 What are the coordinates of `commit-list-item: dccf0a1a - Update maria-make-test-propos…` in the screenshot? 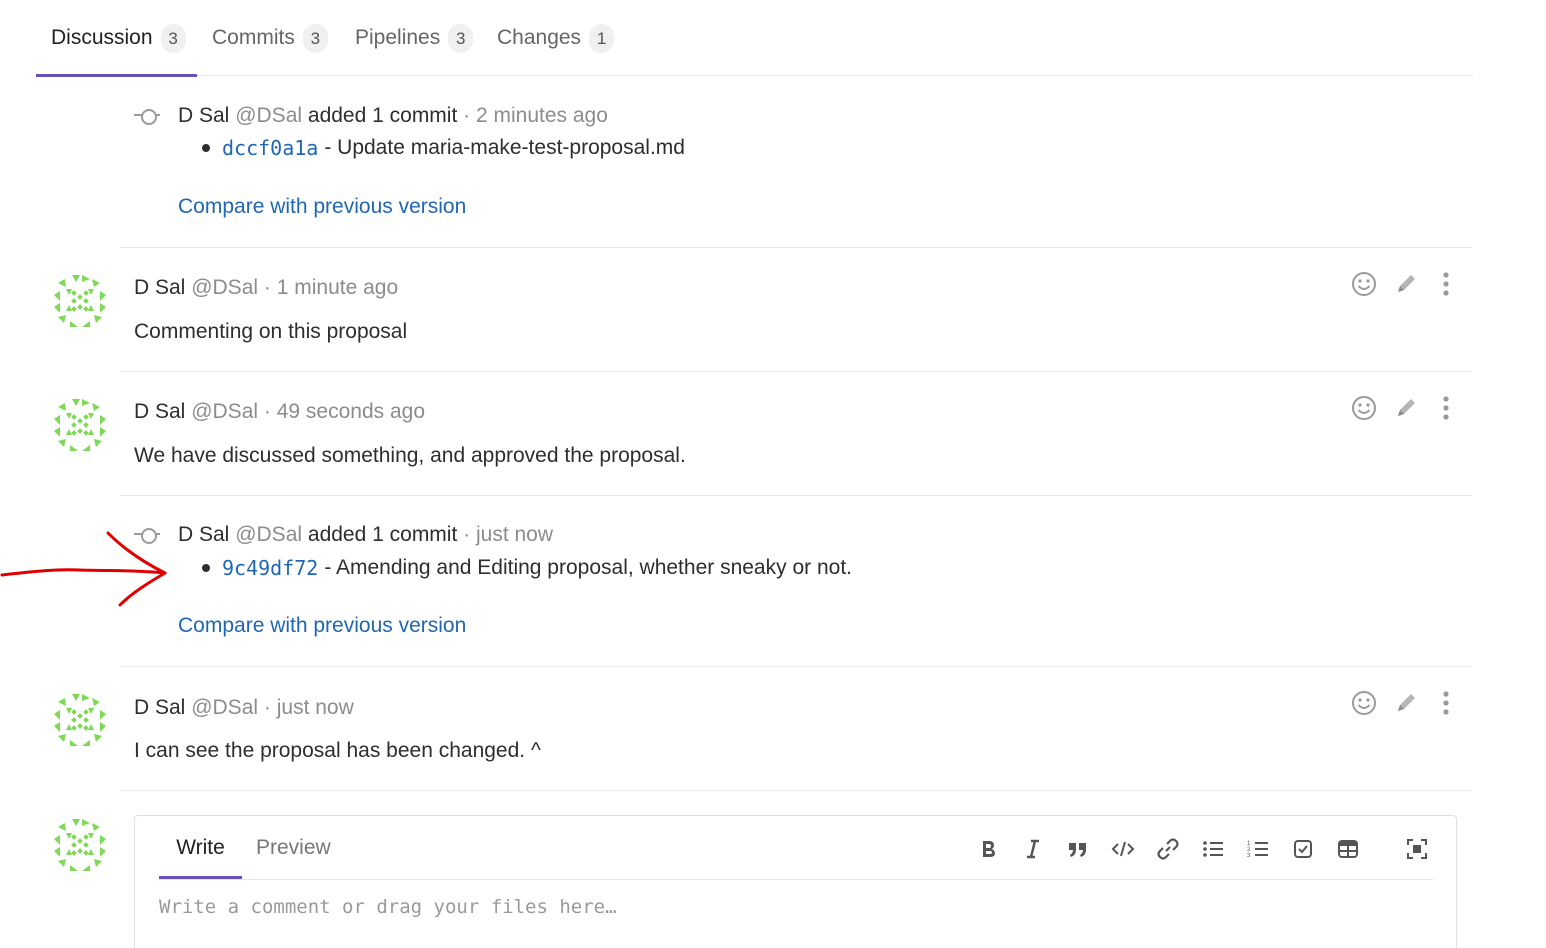 It's located at (443, 148).